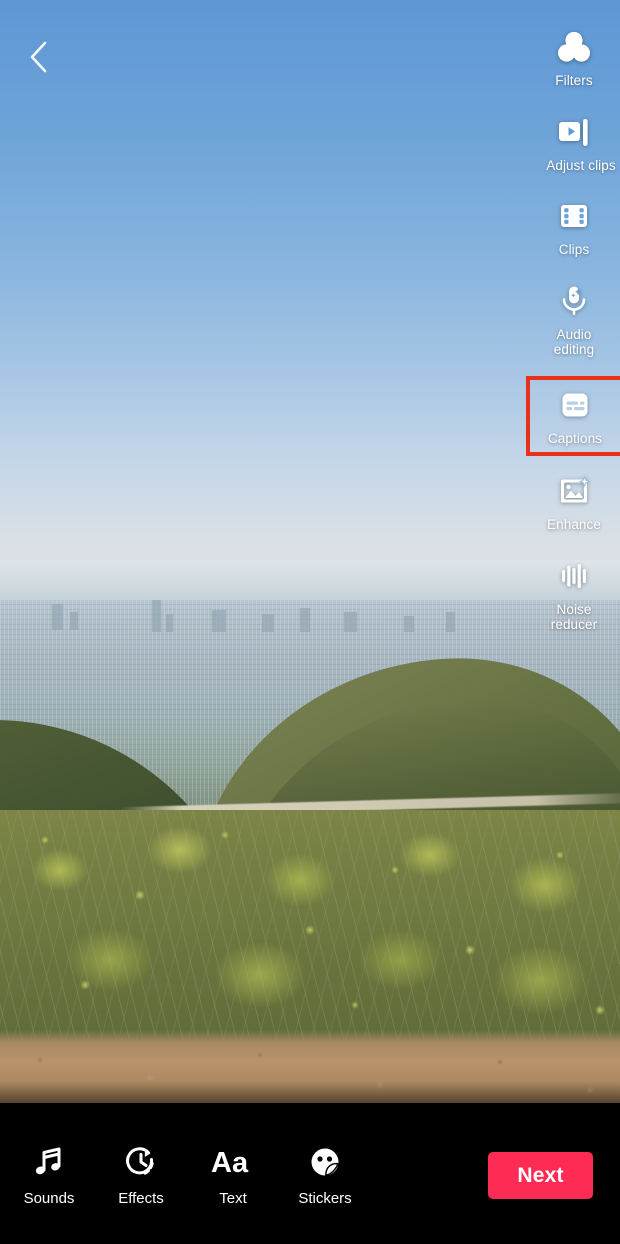  Describe the element at coordinates (574, 216) in the screenshot. I see `film-strip-icon` at that location.